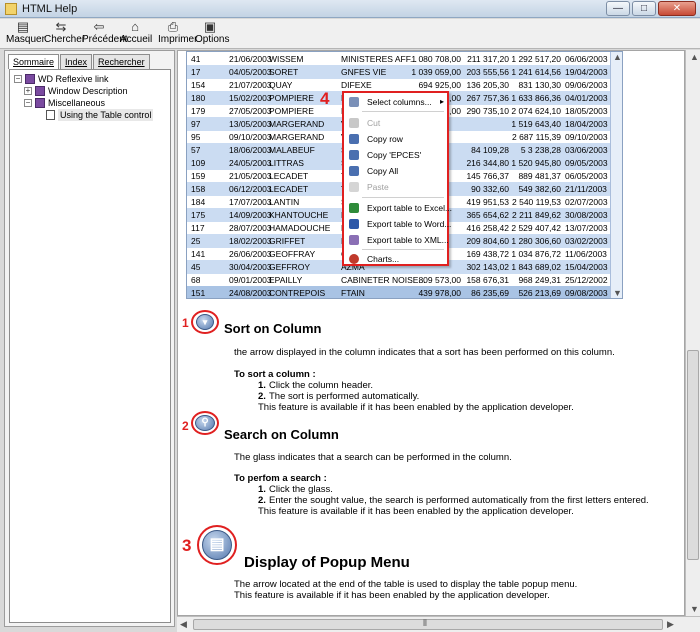  Describe the element at coordinates (99, 26) in the screenshot. I see `back-icon: ⇦` at that location.